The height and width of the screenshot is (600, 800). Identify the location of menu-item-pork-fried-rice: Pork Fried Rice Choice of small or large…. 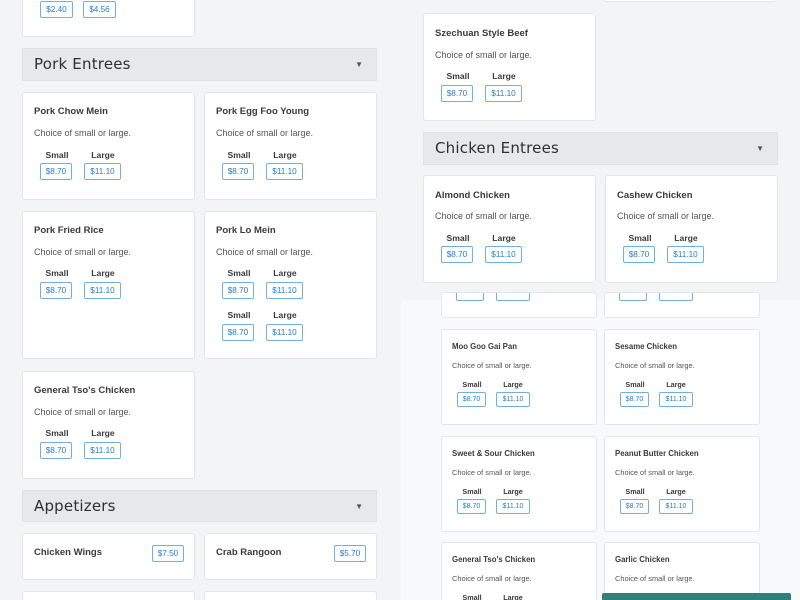
(108, 285).